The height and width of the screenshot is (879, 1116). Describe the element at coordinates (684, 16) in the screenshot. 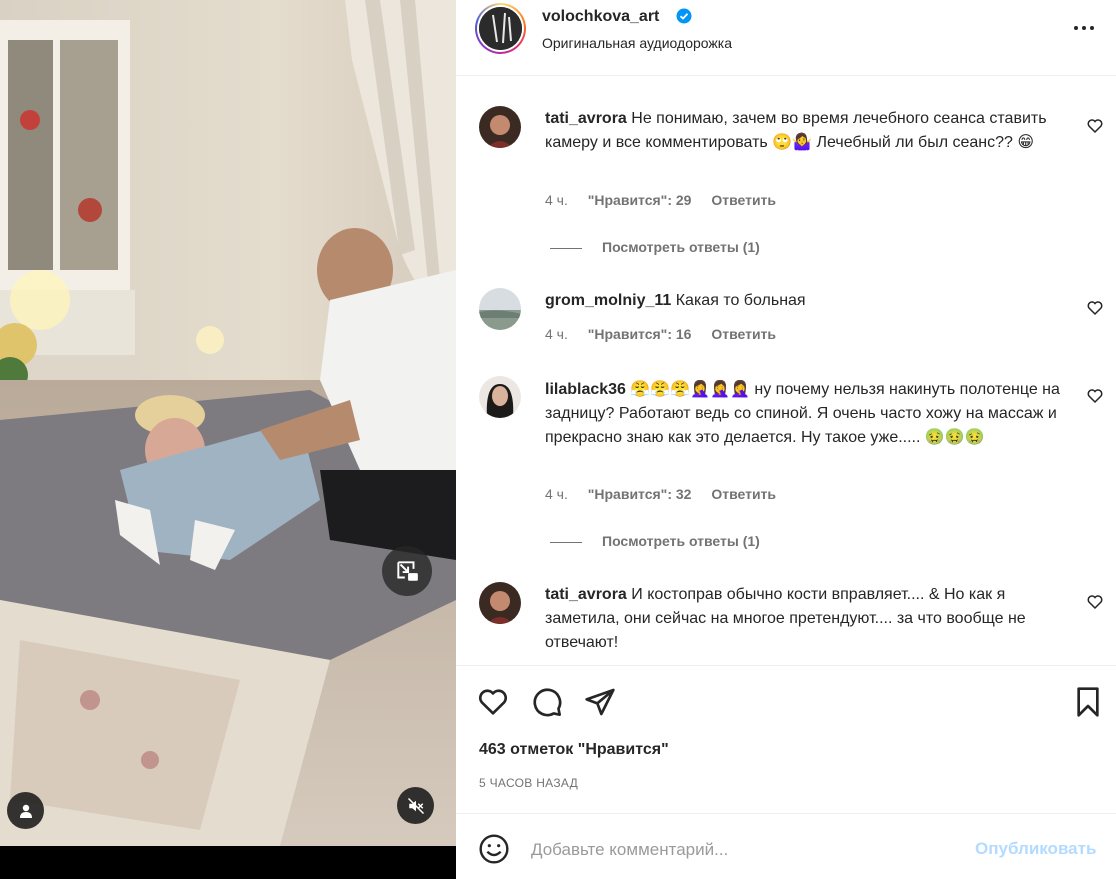

I see `verified-badge-icon` at that location.